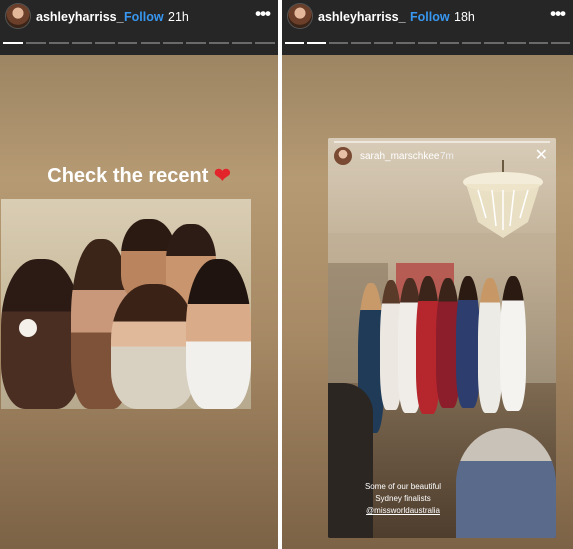 The height and width of the screenshot is (549, 573). Describe the element at coordinates (403, 511) in the screenshot. I see `mention-link: @missworldaustralia` at that location.